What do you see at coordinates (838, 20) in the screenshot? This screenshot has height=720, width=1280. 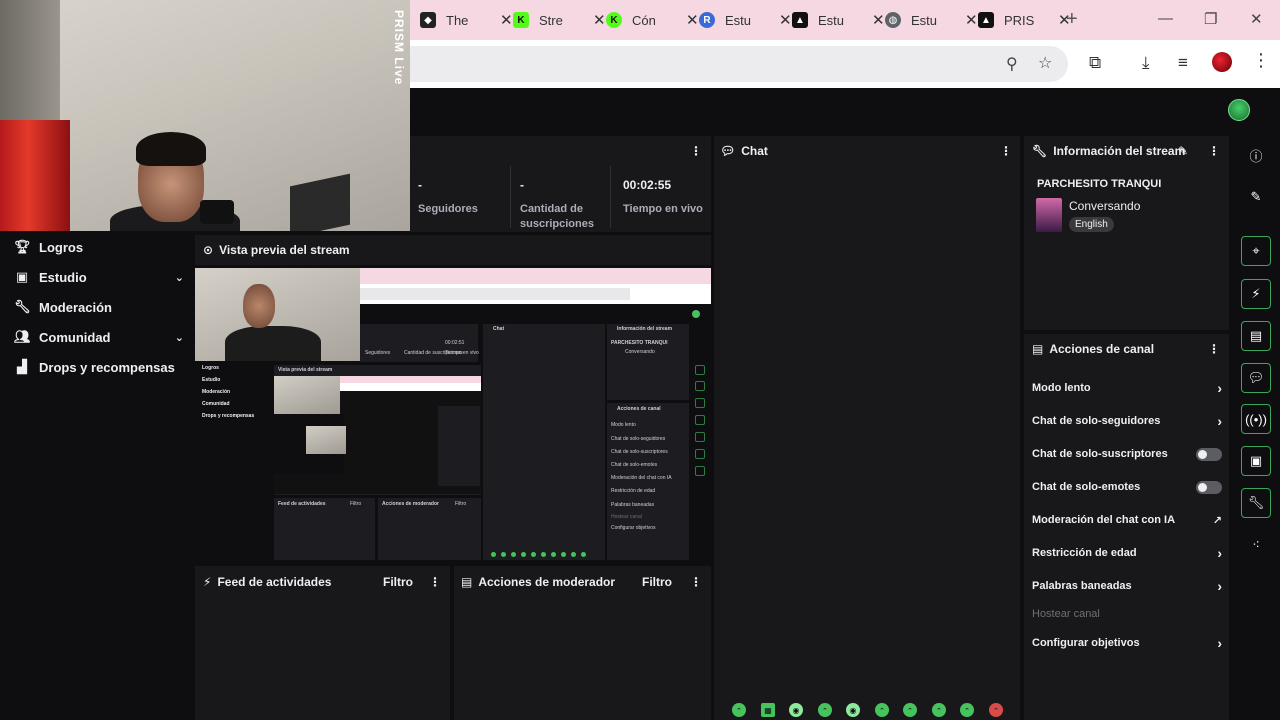 I see `browser-tab: ▲ Estu ✕` at bounding box center [838, 20].